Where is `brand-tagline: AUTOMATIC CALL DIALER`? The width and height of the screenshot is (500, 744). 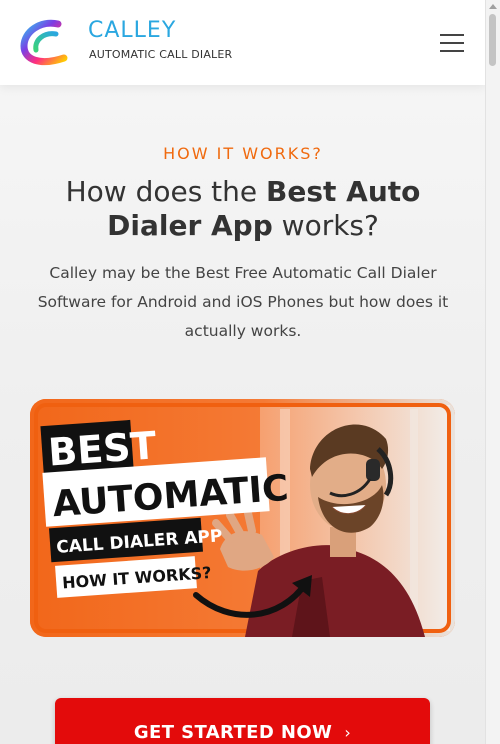
brand-tagline: AUTOMATIC CALL DIALER is located at coordinates (161, 54).